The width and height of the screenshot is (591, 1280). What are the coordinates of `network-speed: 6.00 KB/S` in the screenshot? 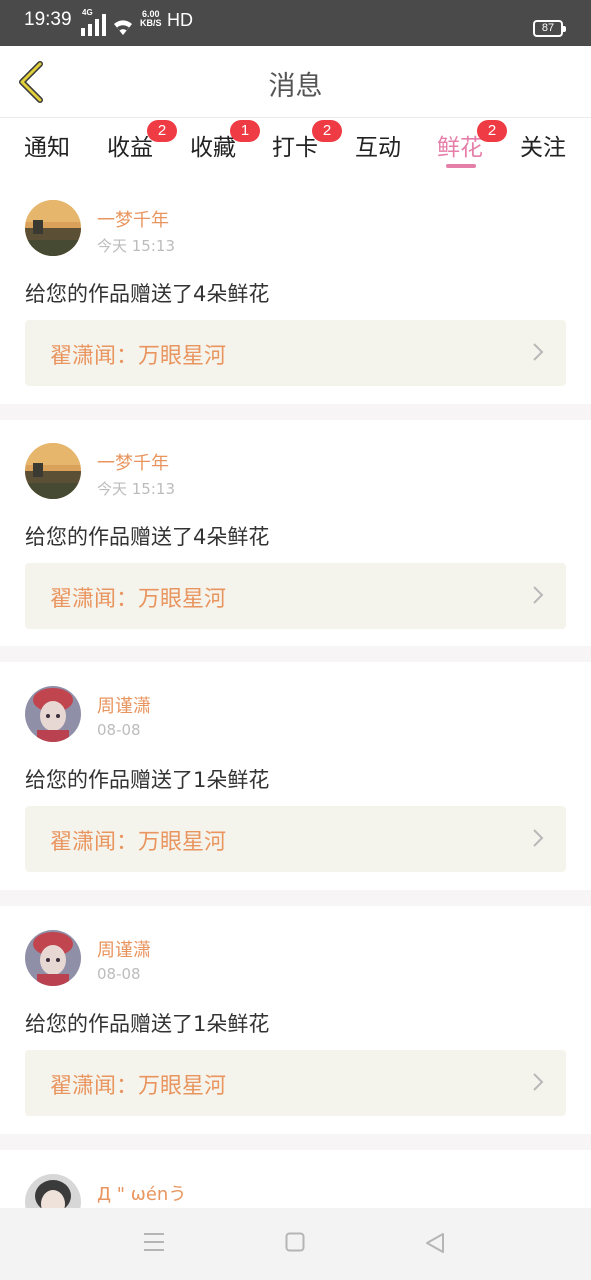 It's located at (151, 19).